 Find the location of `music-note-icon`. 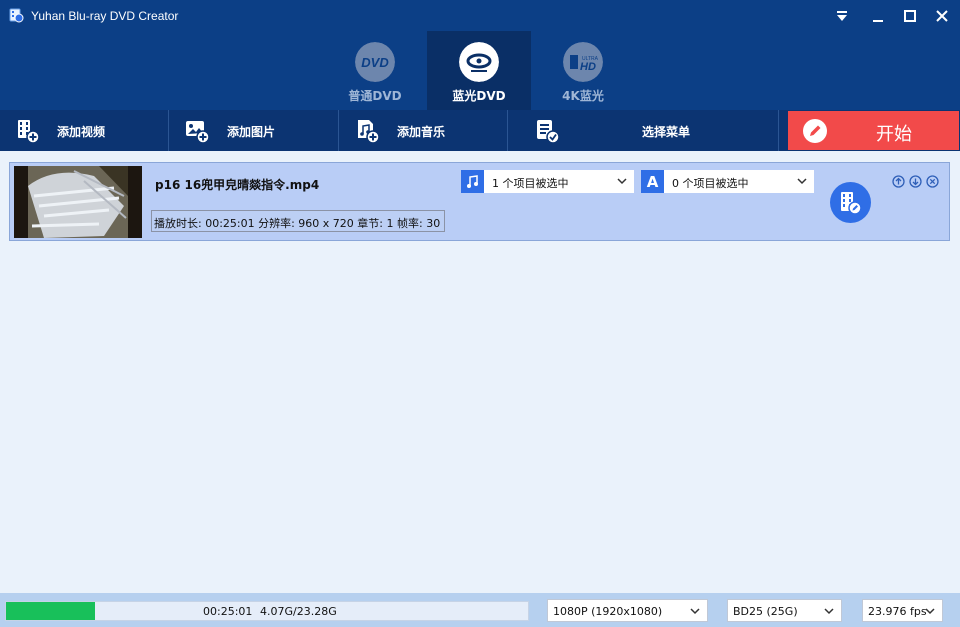

music-note-icon is located at coordinates (472, 181).